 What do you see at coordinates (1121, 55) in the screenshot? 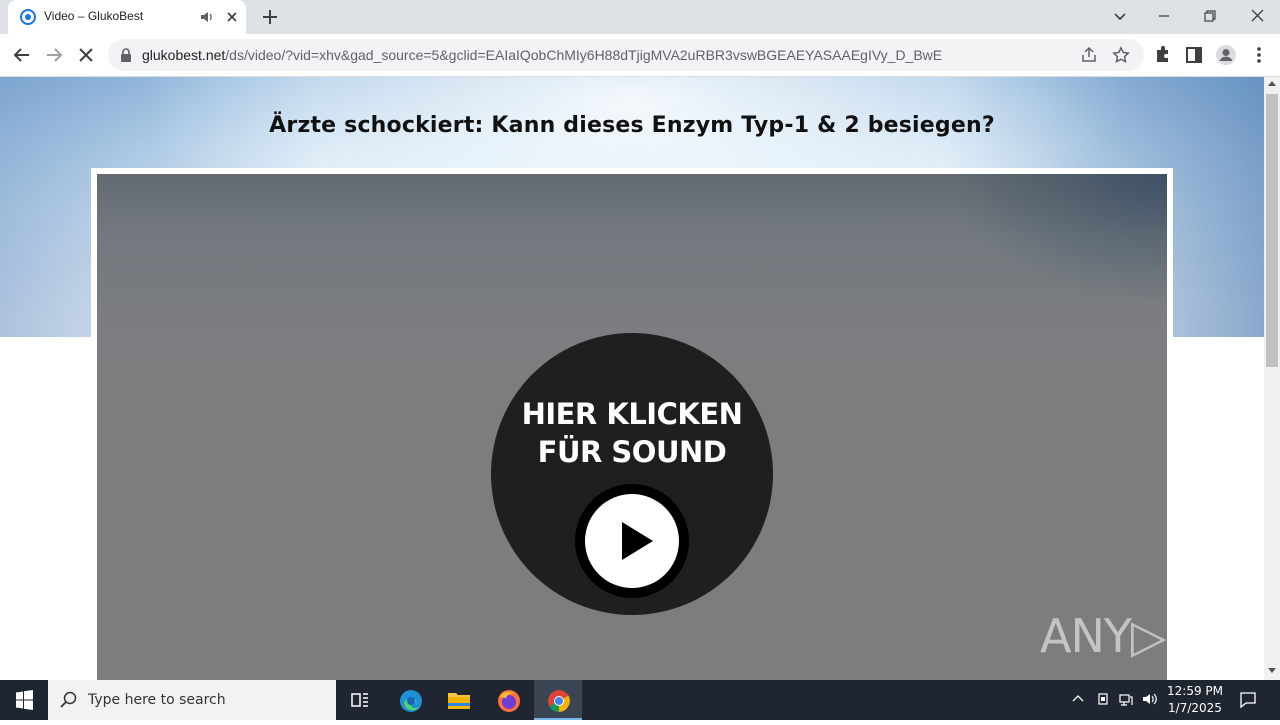
I see `star-icon` at bounding box center [1121, 55].